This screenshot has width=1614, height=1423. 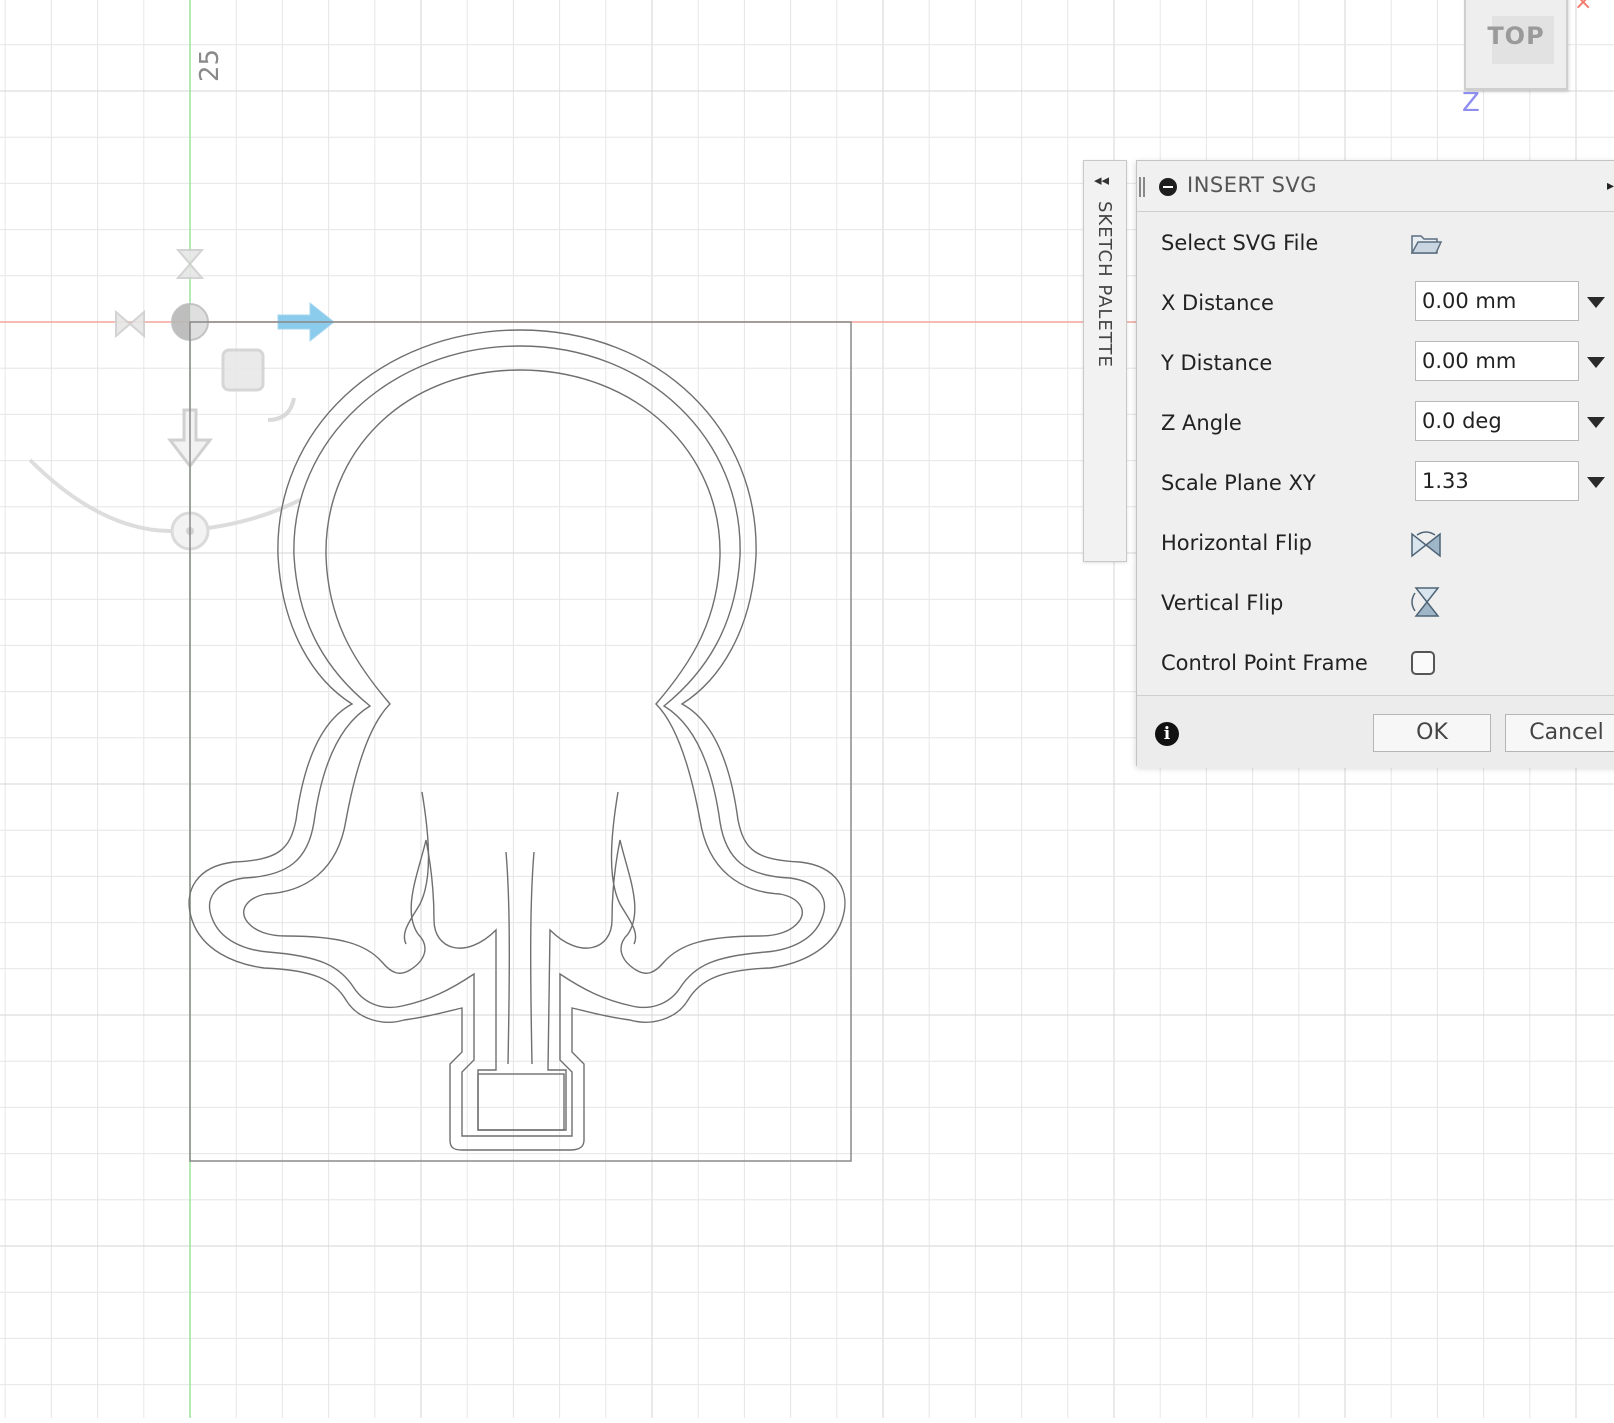 What do you see at coordinates (1240, 243) in the screenshot?
I see `select-svg-file-label: Select SVG File` at bounding box center [1240, 243].